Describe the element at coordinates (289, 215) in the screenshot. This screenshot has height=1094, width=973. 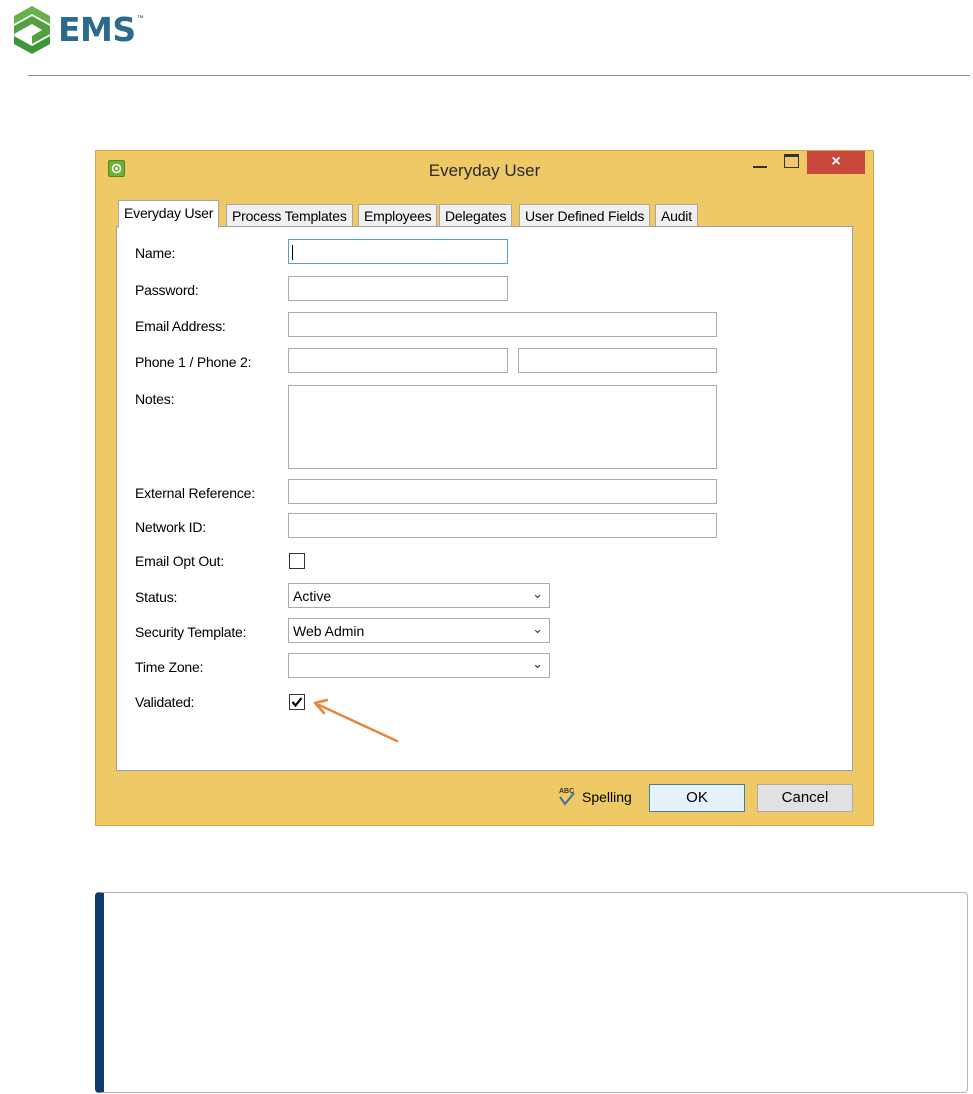
I see `tab-process-templates: Process Templates` at that location.